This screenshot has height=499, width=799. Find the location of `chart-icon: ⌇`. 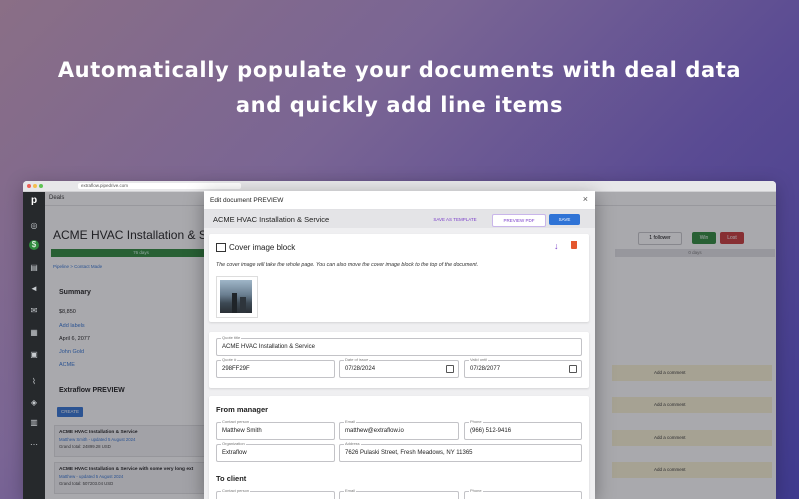

chart-icon: ⌇ is located at coordinates (34, 382).